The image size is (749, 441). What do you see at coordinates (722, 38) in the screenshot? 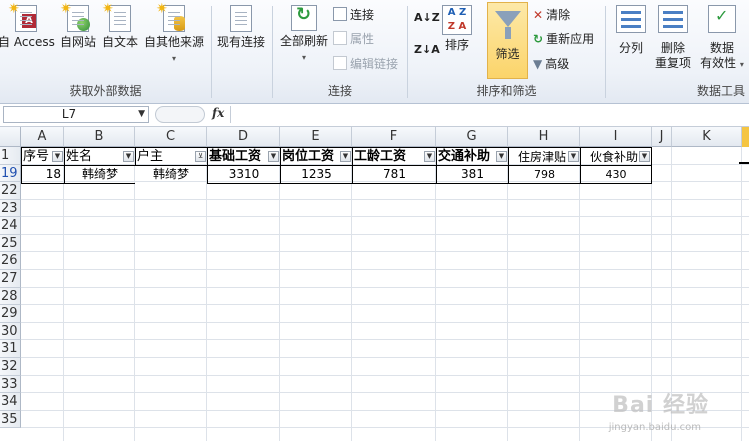
I see `data-validation-button: 数据 有效性 ▾` at bounding box center [722, 38].